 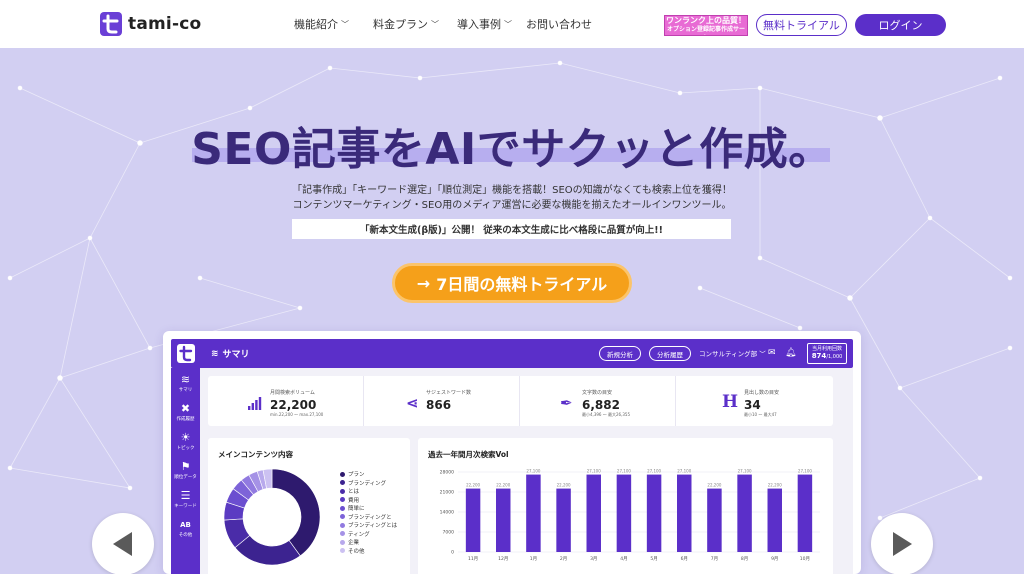 I want to click on sidebar-item-keyword: ☰ キーワード, so click(x=185, y=501).